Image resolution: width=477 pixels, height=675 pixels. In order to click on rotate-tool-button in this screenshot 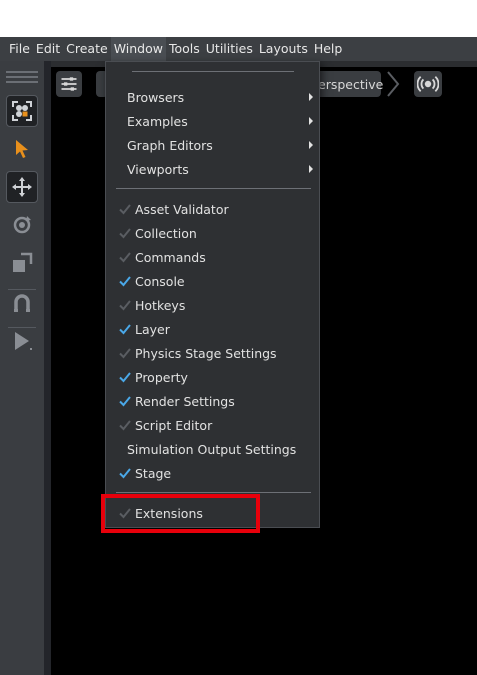, I will do `click(22, 225)`.